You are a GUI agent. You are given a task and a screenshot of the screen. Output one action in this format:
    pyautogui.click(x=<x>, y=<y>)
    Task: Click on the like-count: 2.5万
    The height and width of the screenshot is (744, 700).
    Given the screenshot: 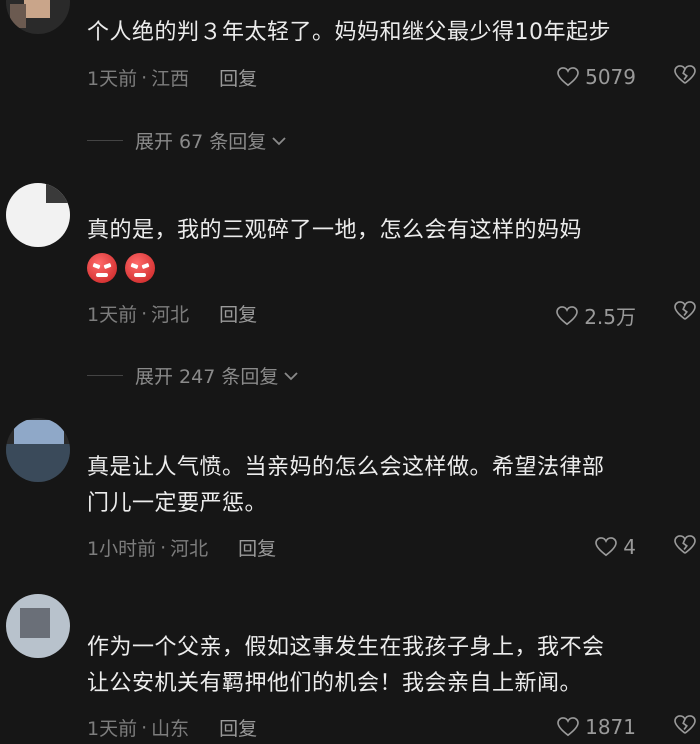 What is the action you would take?
    pyautogui.click(x=610, y=317)
    